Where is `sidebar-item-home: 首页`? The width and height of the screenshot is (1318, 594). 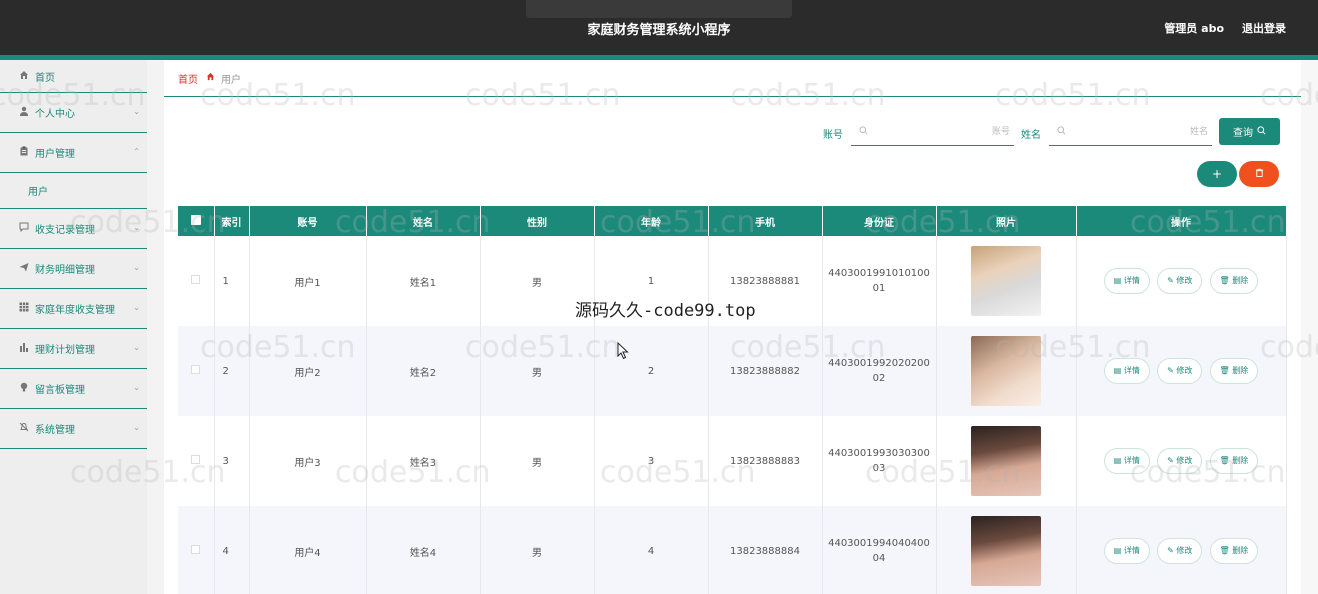
sidebar-item-home: 首页 is located at coordinates (73, 76).